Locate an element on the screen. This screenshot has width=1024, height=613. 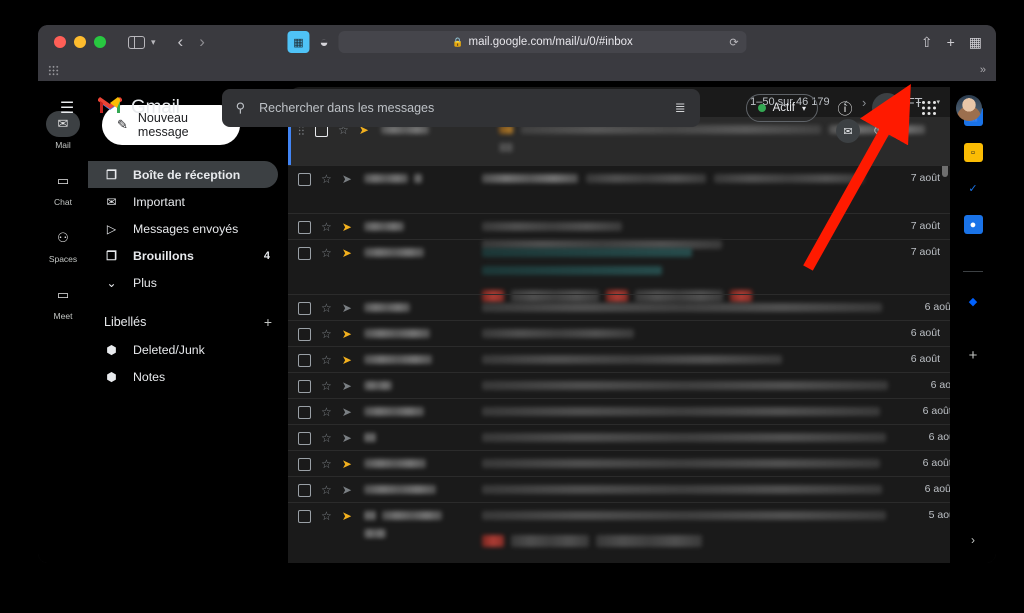
dropbox-icon: ◆ is located at coordinates (973, 301).